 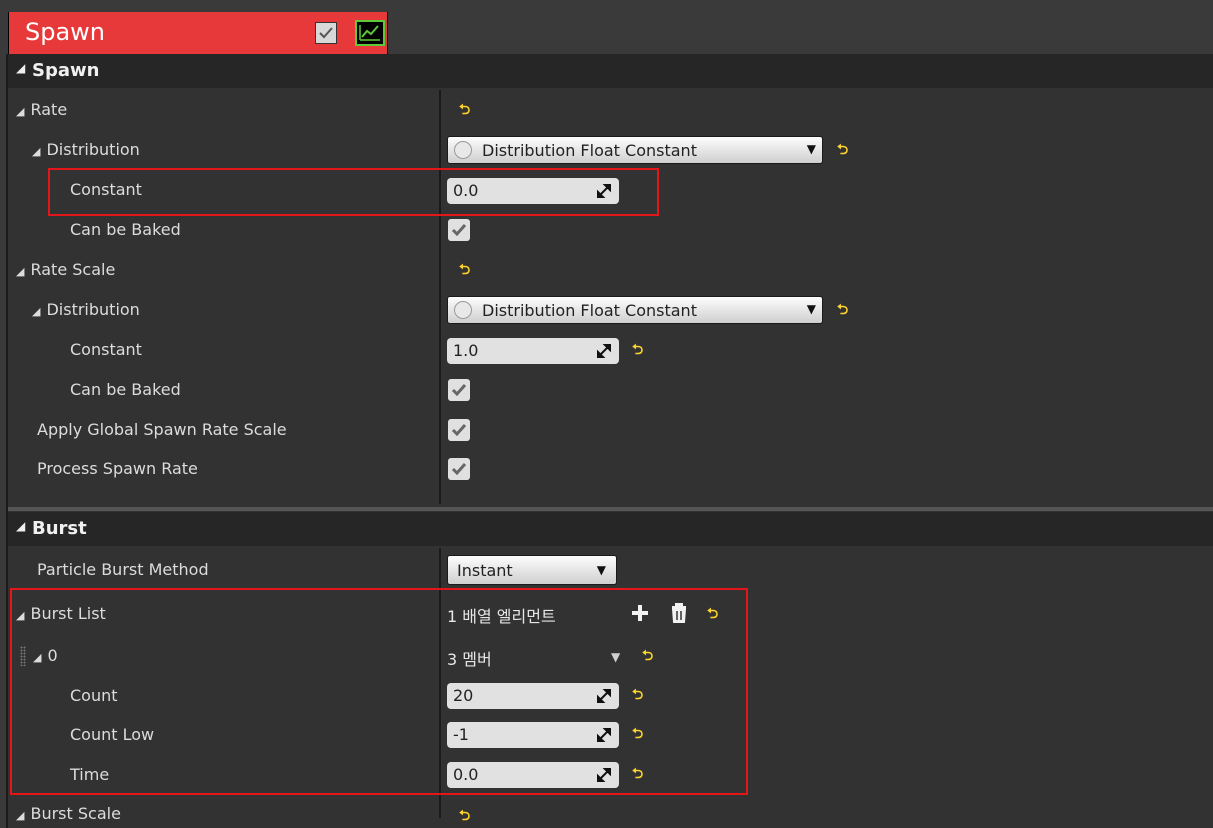 I want to click on property-row-rate-scale-can-be-baked: Can be Baked, so click(x=610, y=390).